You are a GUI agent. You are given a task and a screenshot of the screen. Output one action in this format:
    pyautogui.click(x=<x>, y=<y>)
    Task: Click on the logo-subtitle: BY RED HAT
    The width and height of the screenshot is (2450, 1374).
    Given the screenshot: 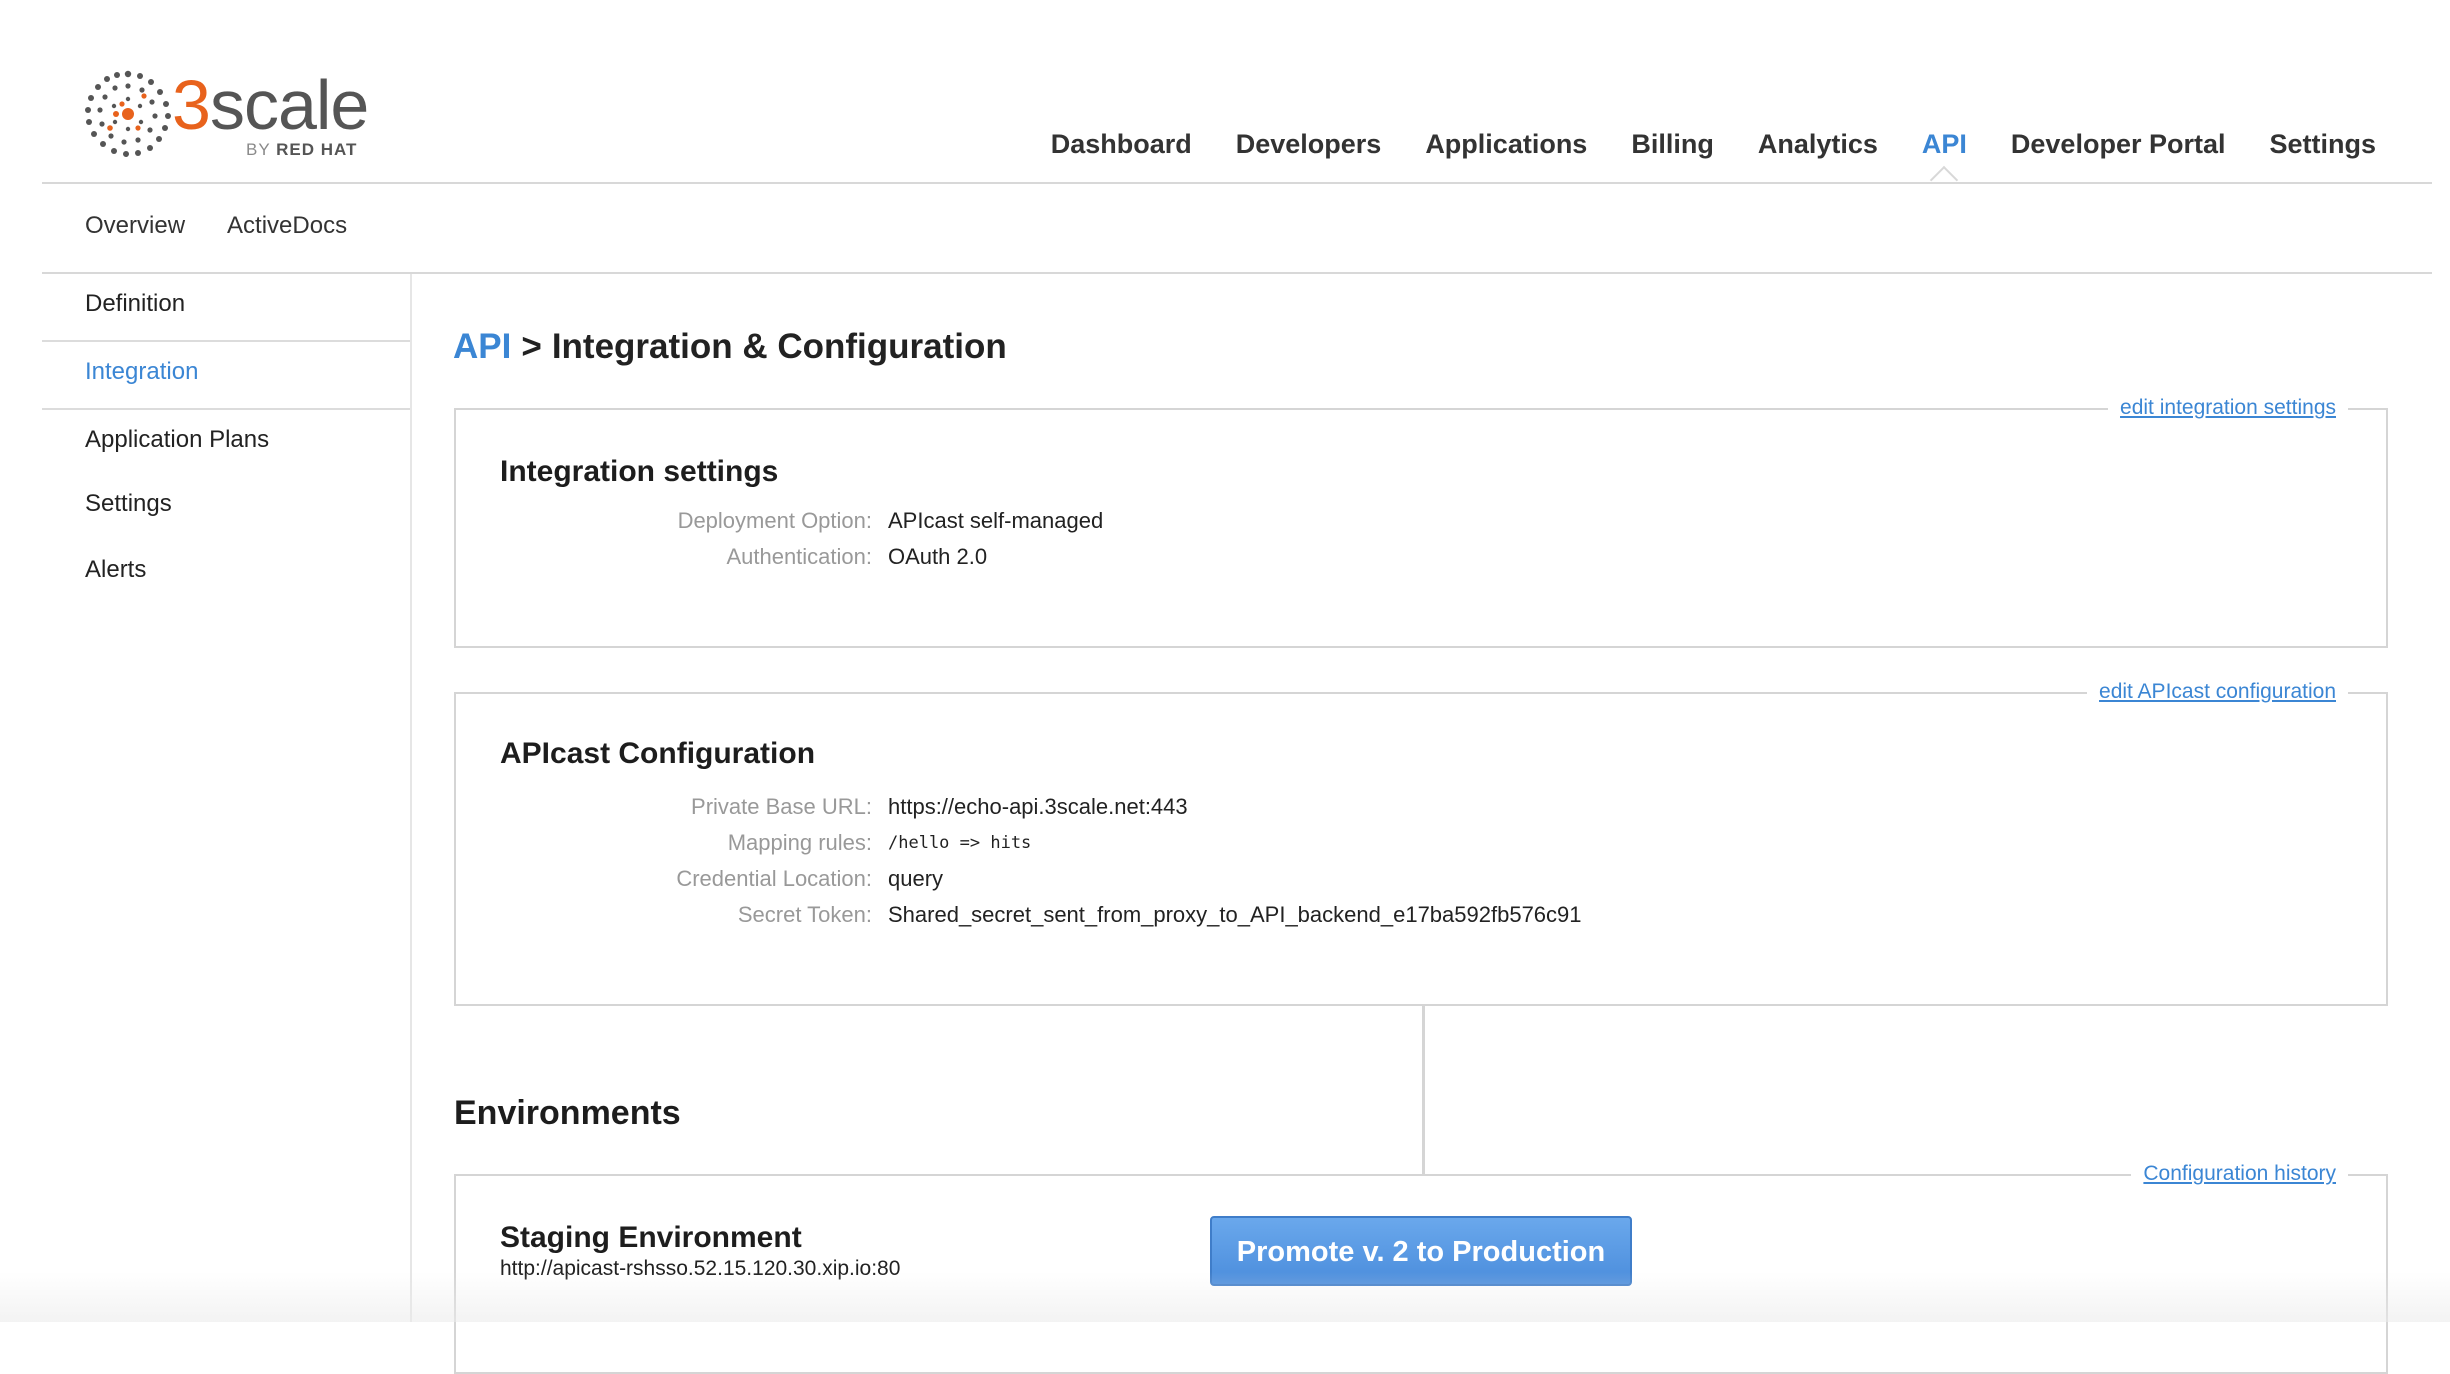 What is the action you would take?
    pyautogui.click(x=302, y=149)
    